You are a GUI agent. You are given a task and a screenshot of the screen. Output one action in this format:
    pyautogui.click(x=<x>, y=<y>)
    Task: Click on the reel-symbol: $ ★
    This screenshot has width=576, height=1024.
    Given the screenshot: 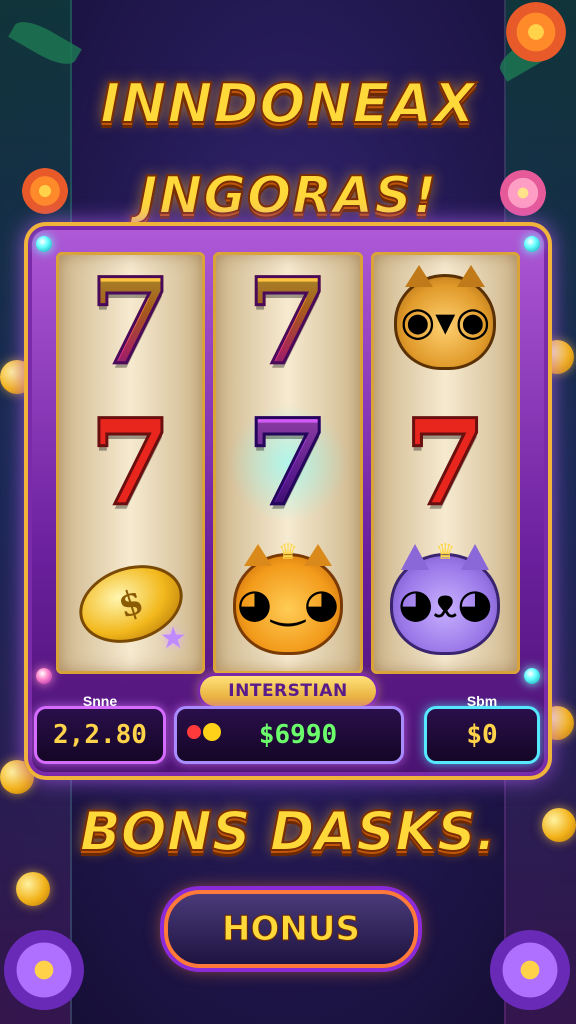 What is the action you would take?
    pyautogui.click(x=131, y=604)
    